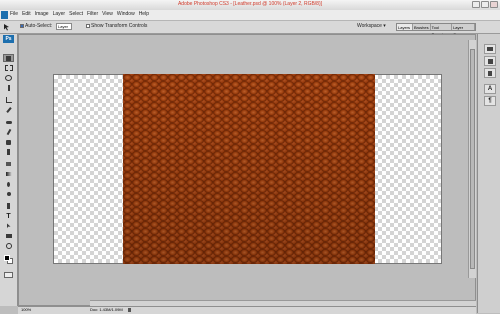  I want to click on panel-tab-layers: Layers ×, so click(405, 30).